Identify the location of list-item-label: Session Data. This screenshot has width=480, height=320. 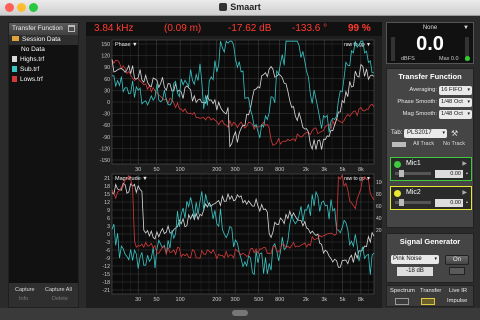
(41, 39).